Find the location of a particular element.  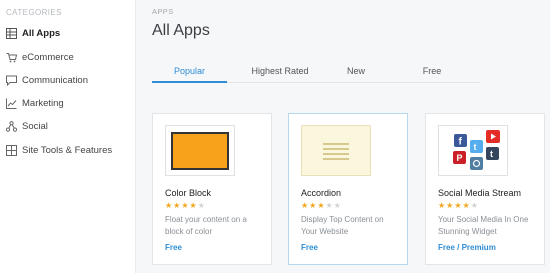

breadcrumb: APPS is located at coordinates (163, 11).